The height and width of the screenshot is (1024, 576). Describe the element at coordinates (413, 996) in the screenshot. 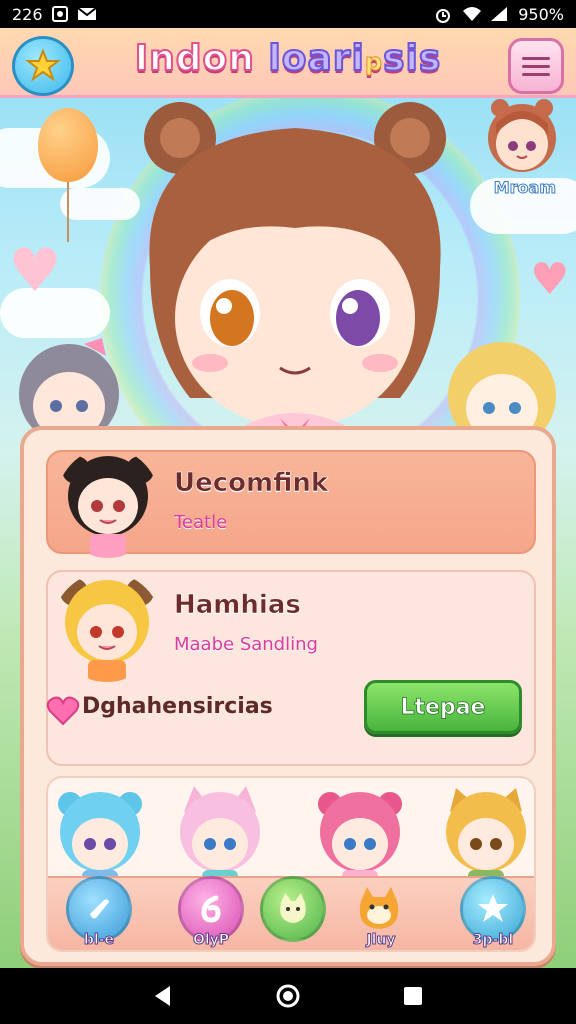

I see `recents-nav-icon` at that location.